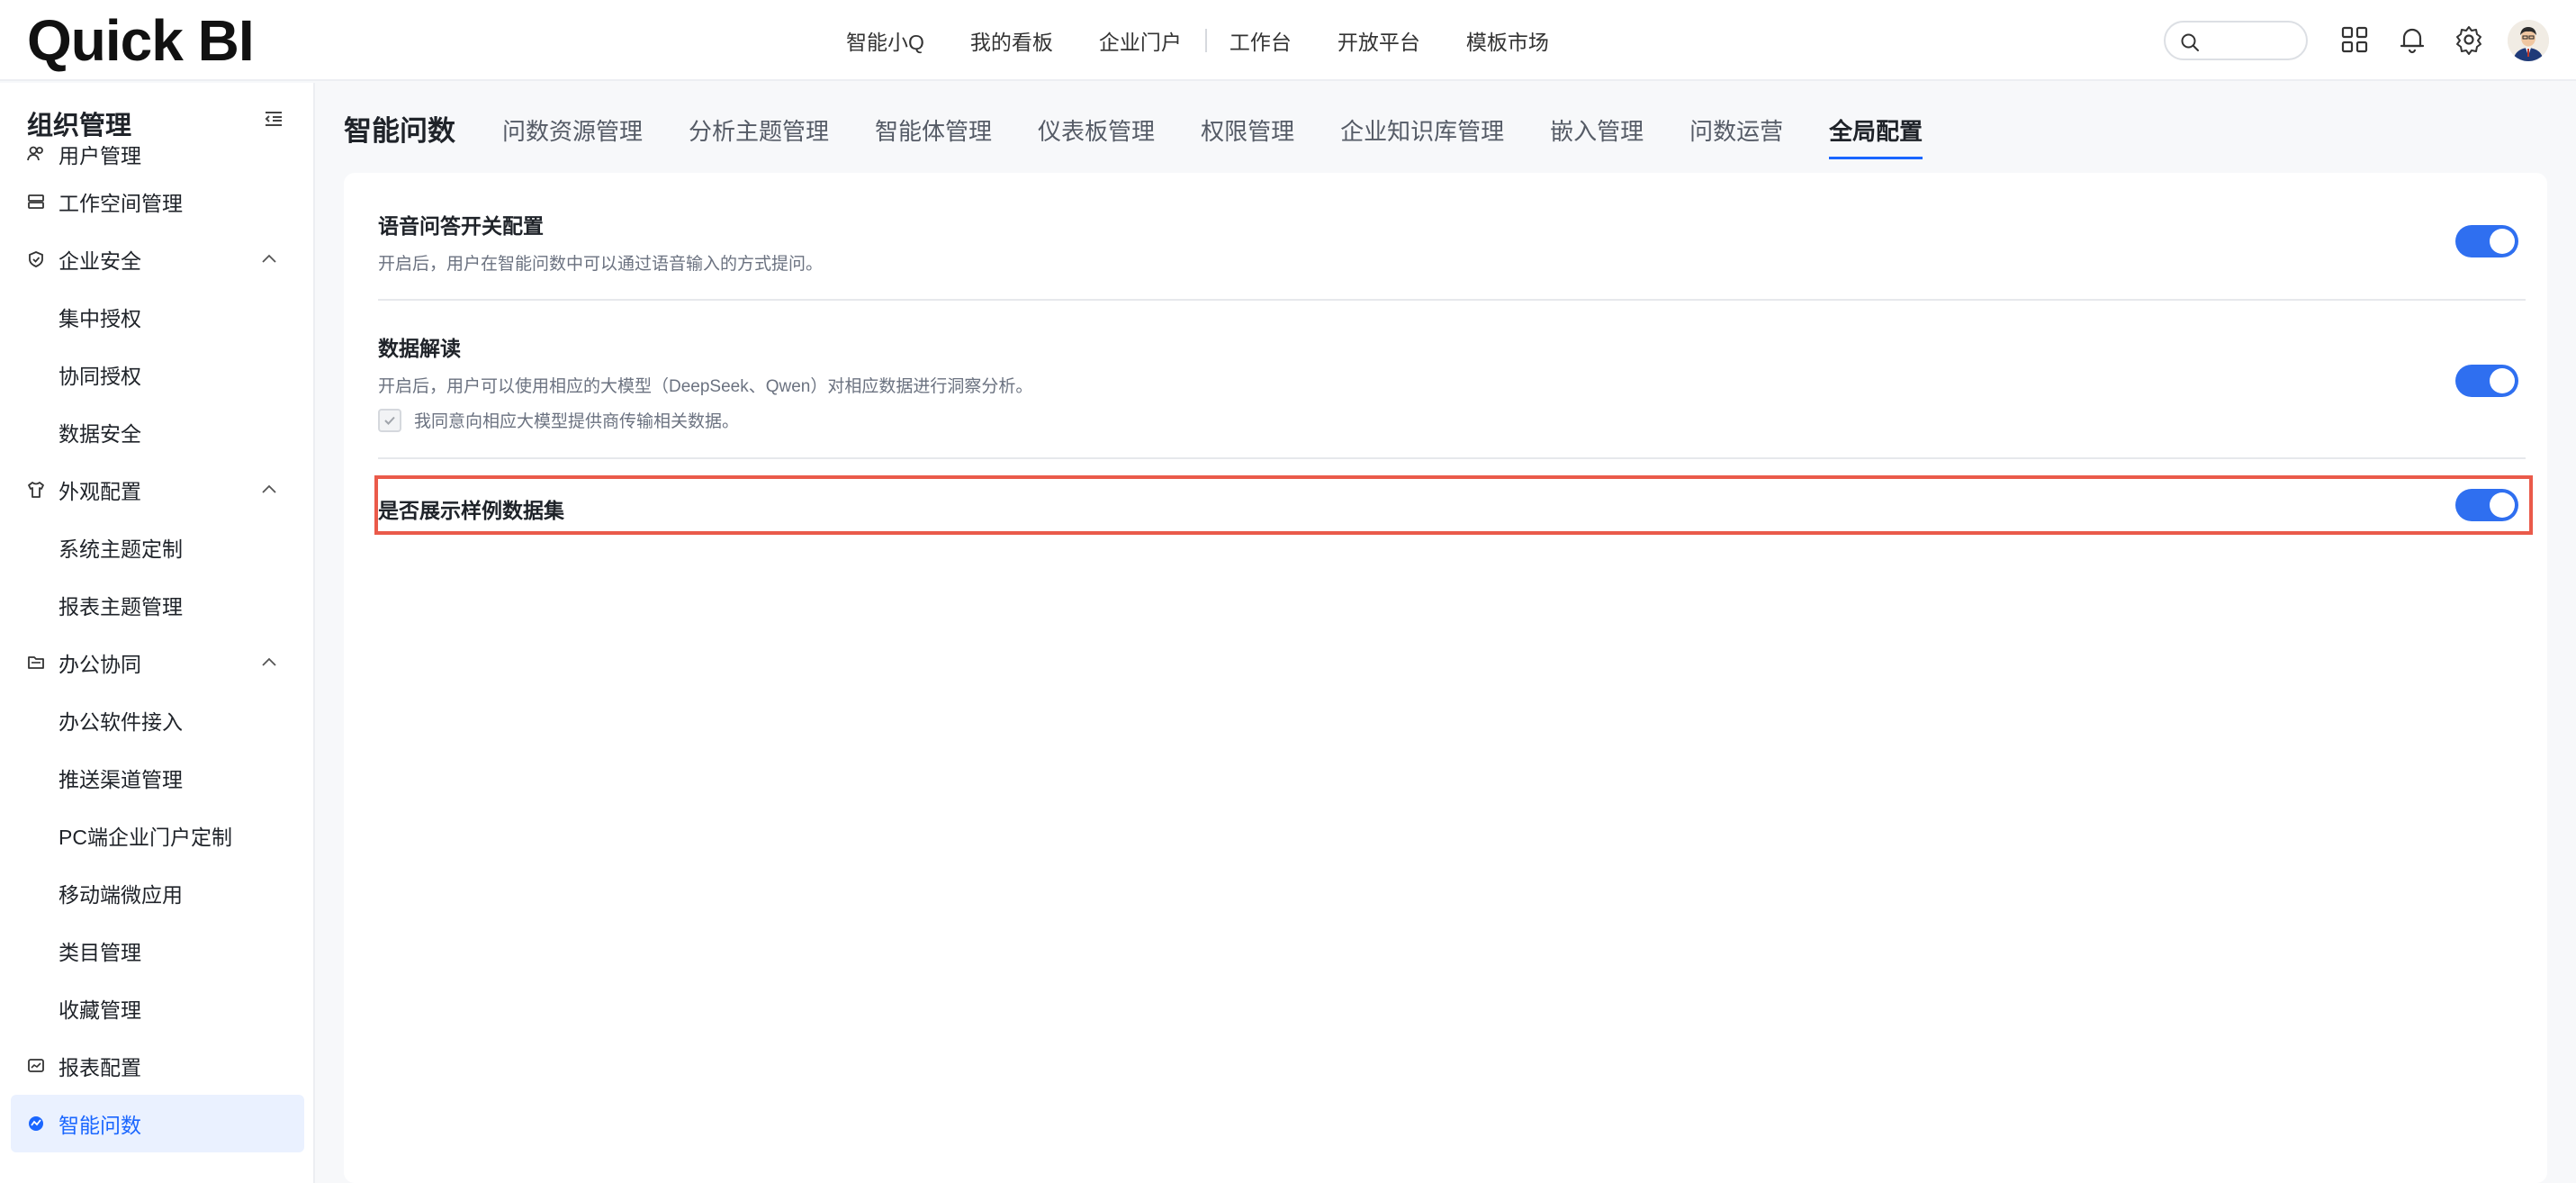 The image size is (2576, 1183). I want to click on sidebar-item-label: 报表配置, so click(100, 1067).